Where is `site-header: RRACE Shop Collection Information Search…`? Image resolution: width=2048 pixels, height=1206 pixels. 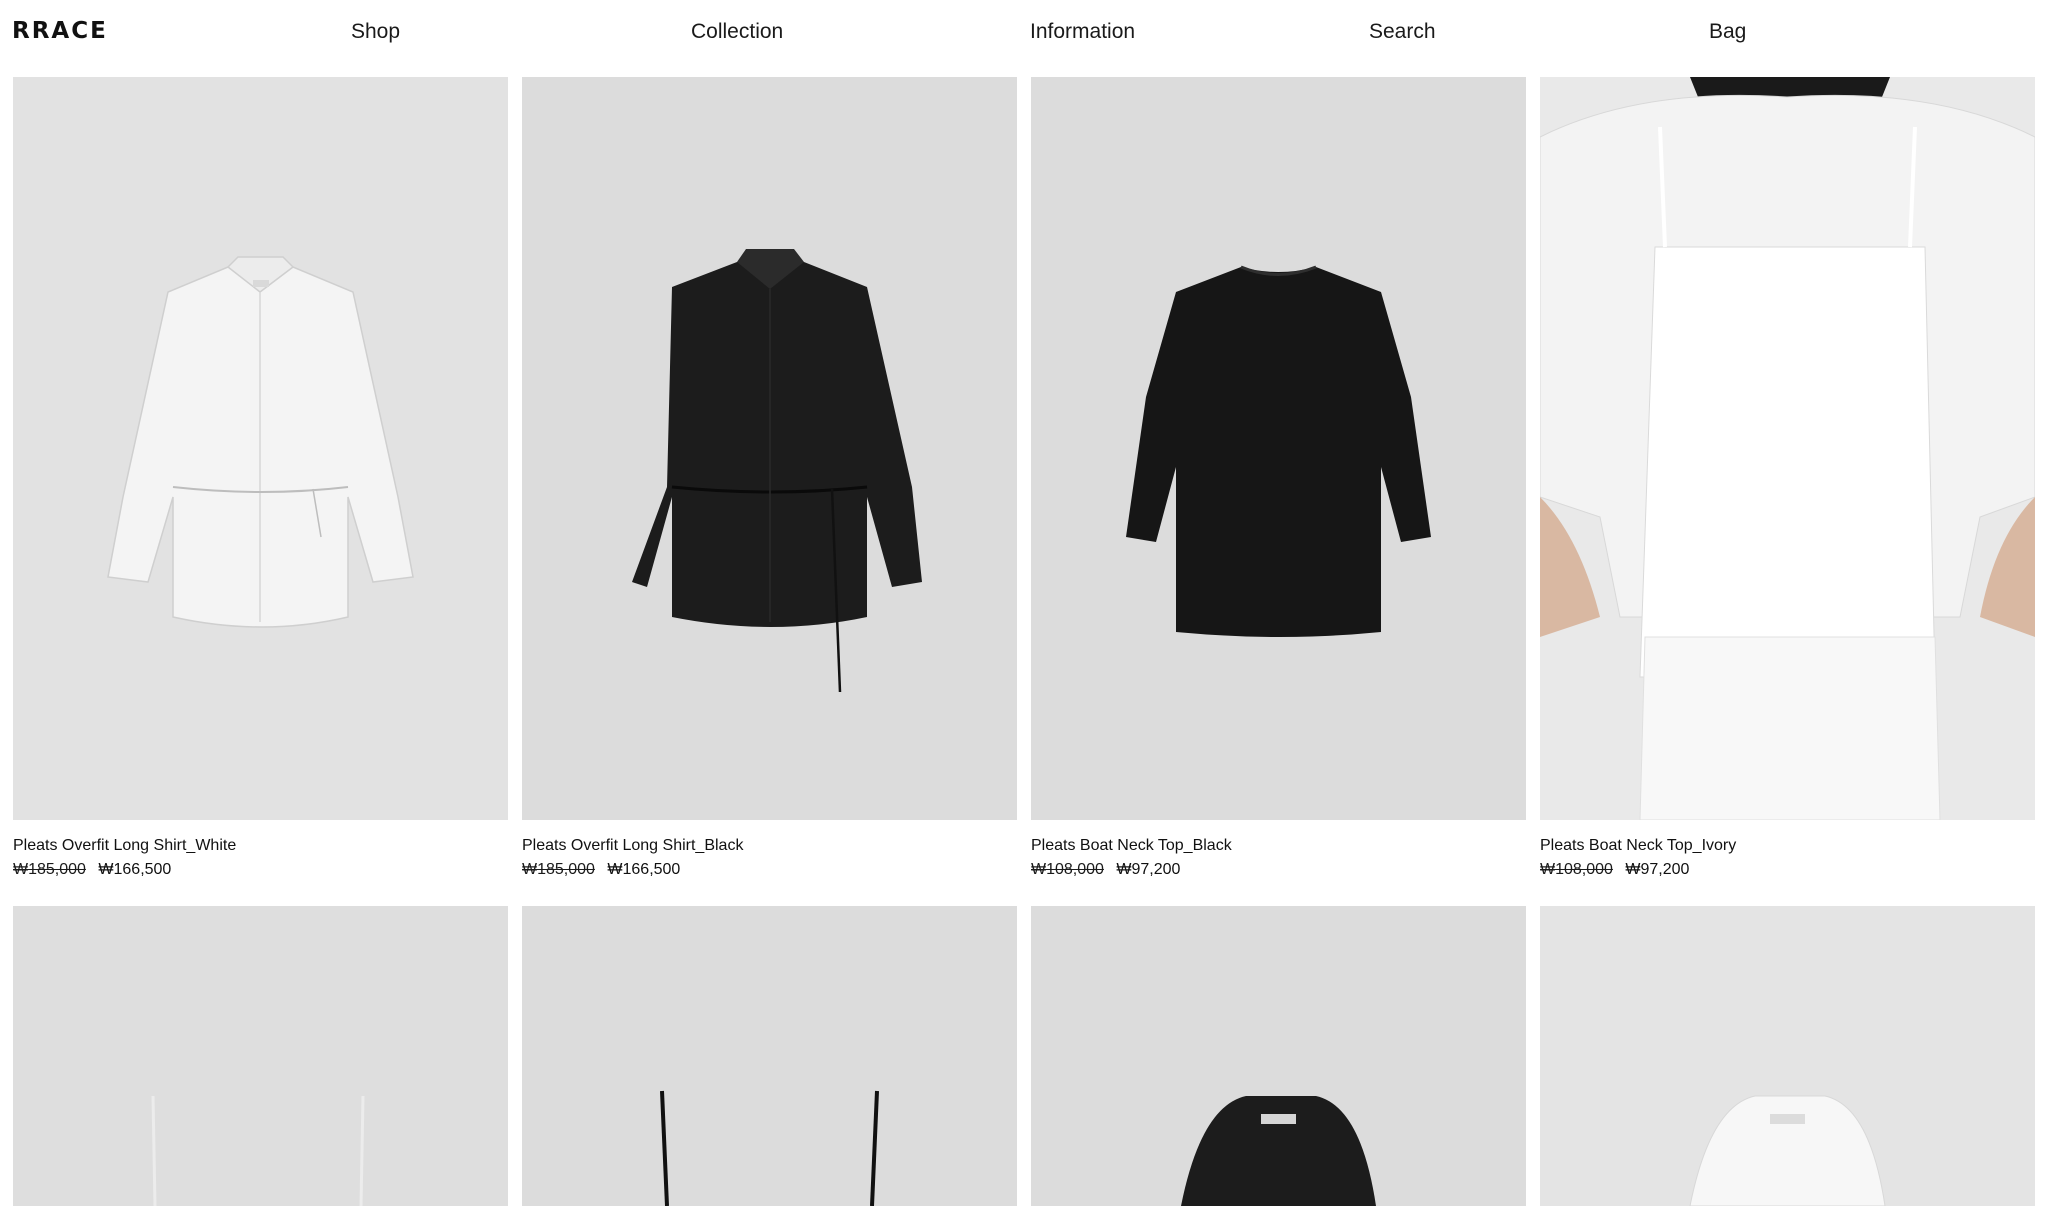 site-header: RRACE Shop Collection Information Search… is located at coordinates (1024, 38).